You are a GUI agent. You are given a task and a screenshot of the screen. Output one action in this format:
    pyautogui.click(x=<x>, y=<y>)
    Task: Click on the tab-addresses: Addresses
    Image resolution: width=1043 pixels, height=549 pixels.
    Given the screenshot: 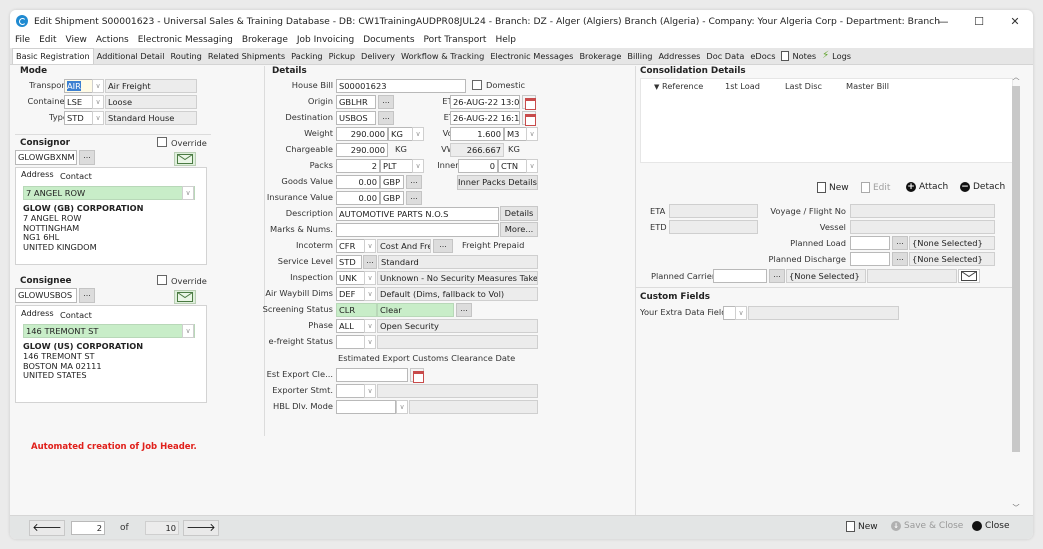 What is the action you would take?
    pyautogui.click(x=679, y=57)
    